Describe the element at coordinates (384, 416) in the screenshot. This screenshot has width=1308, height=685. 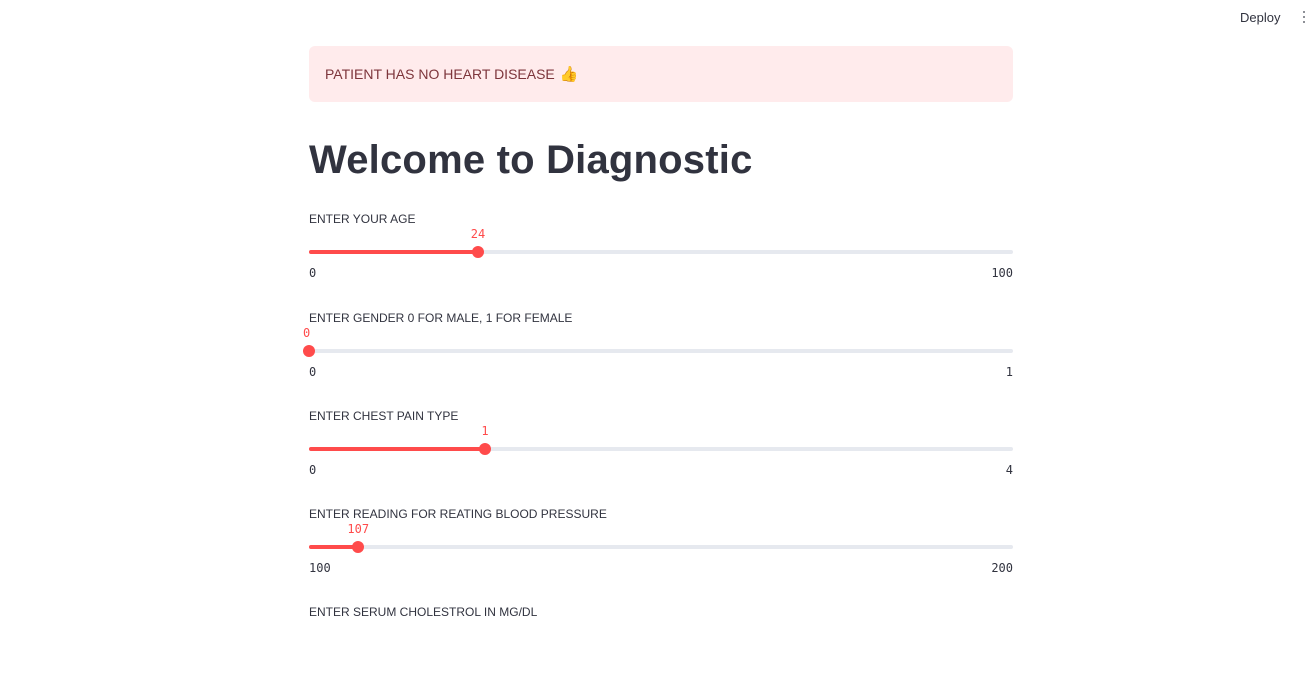
I see `slider-label: ENTER CHEST PAIN TYPE` at that location.